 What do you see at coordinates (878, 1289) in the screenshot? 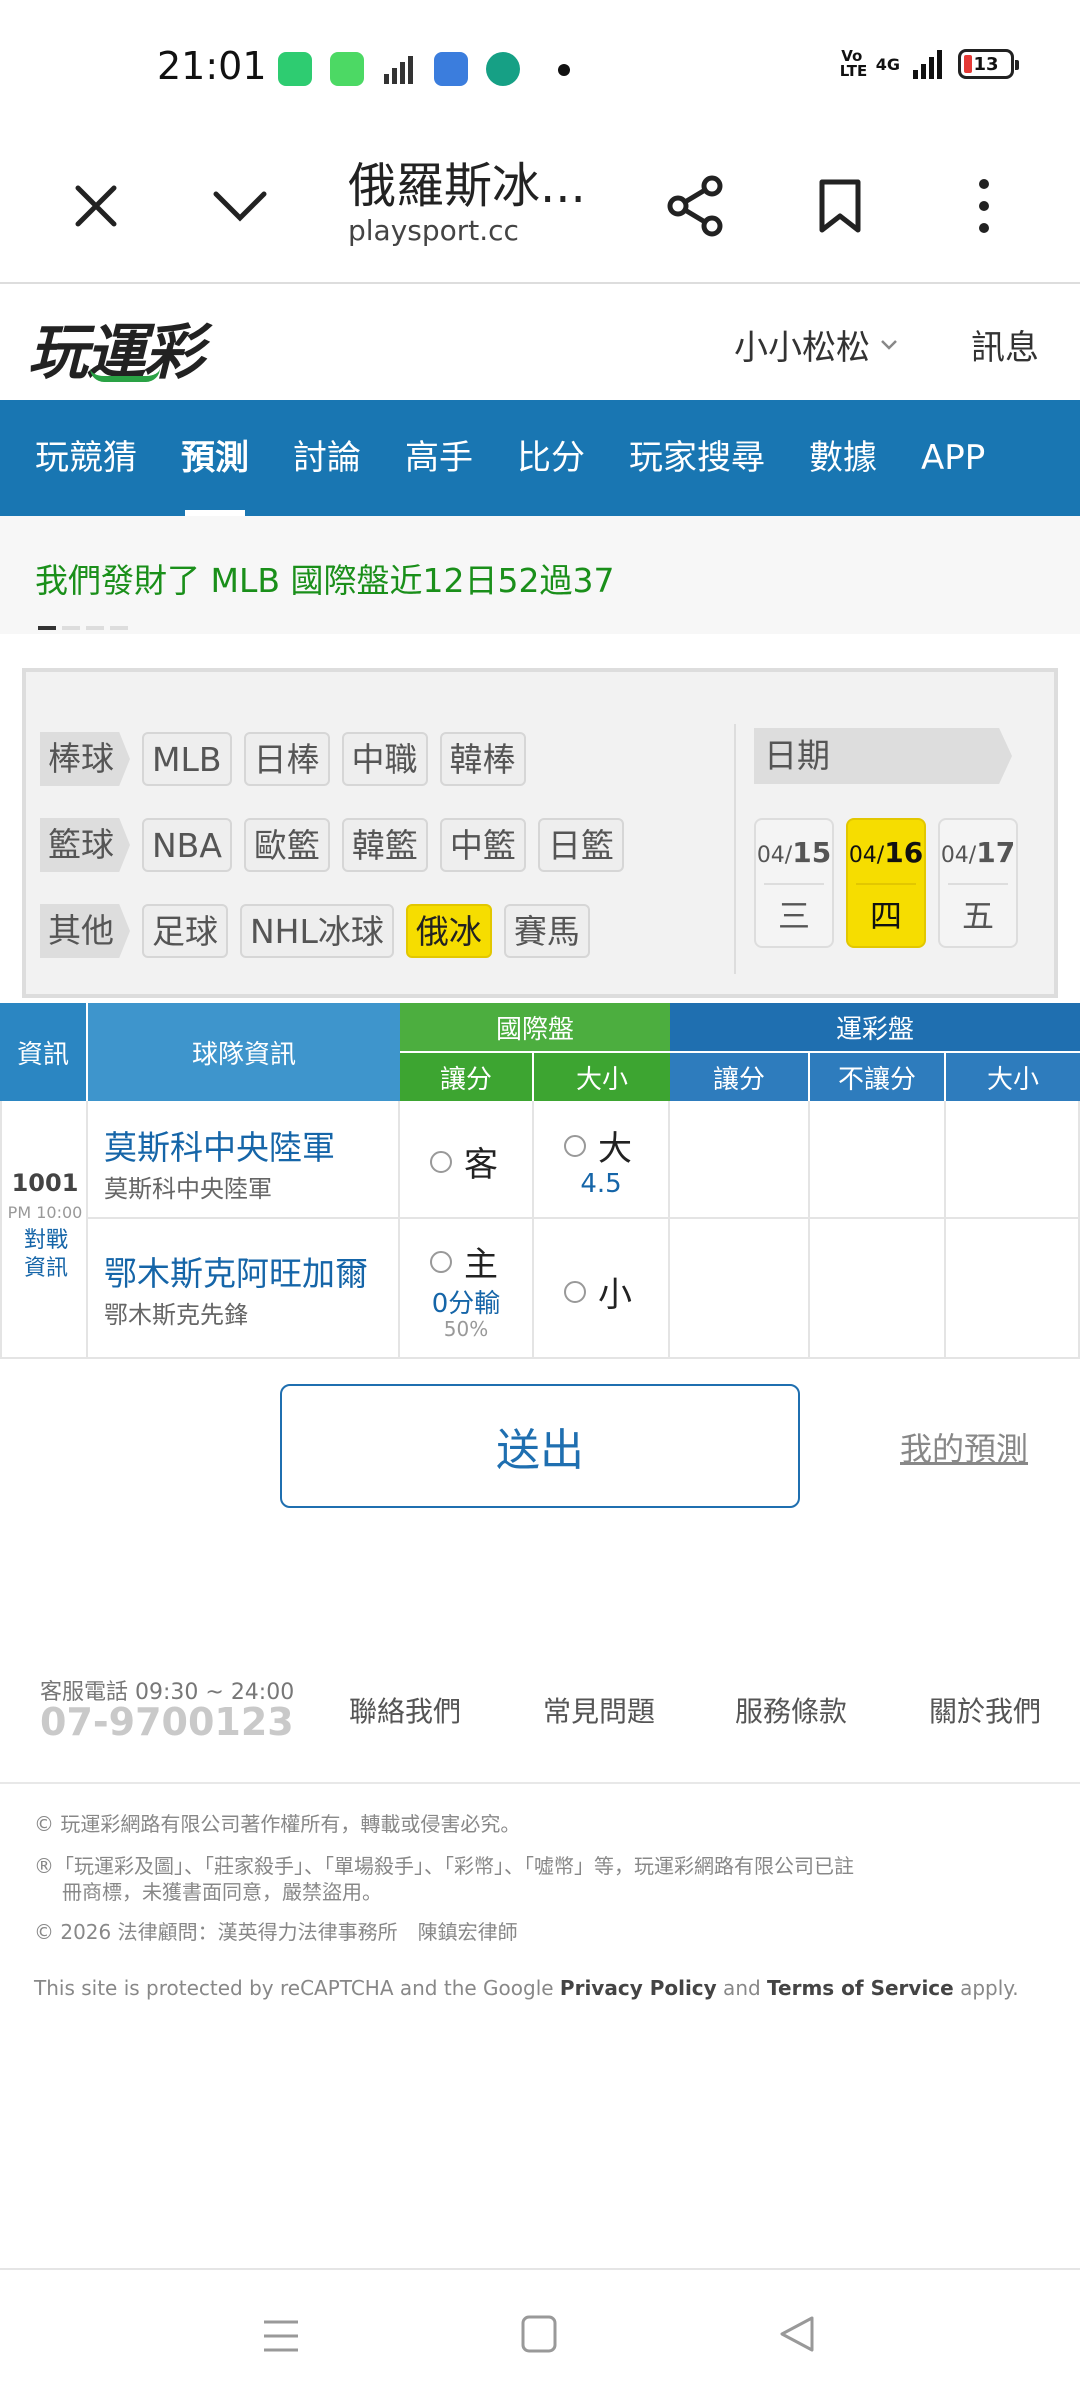
I see `home-lottery-nospread-cell` at bounding box center [878, 1289].